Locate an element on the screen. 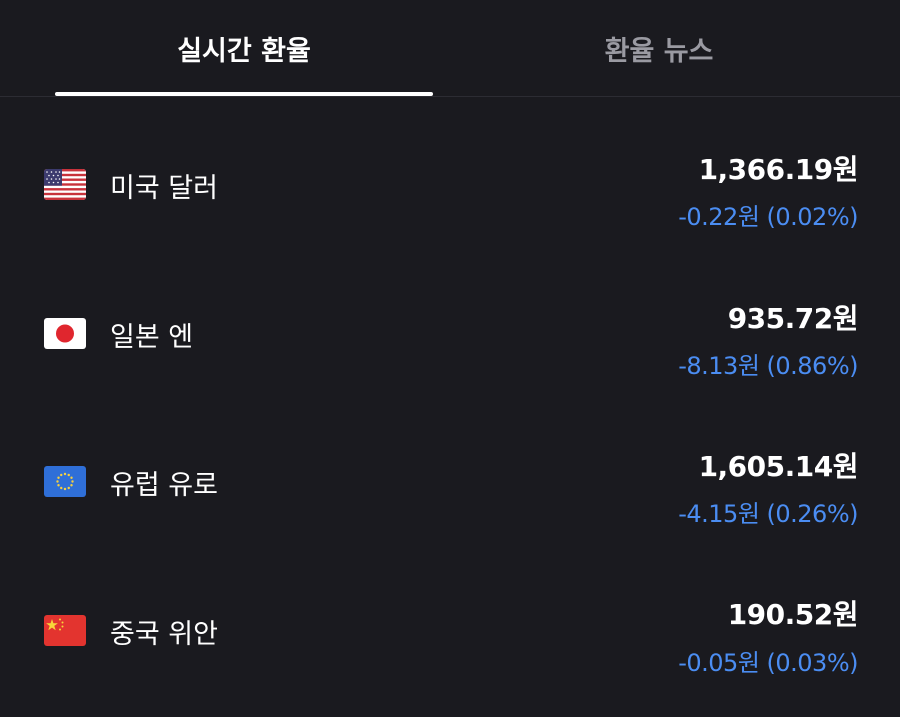 This screenshot has height=717, width=900. rate-change: -0.22원 (0.02%) is located at coordinates (768, 217).